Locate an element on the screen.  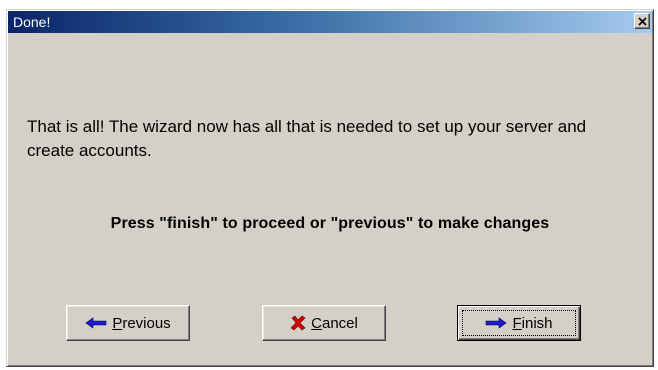
previous-button-label: Previous is located at coordinates (141, 323).